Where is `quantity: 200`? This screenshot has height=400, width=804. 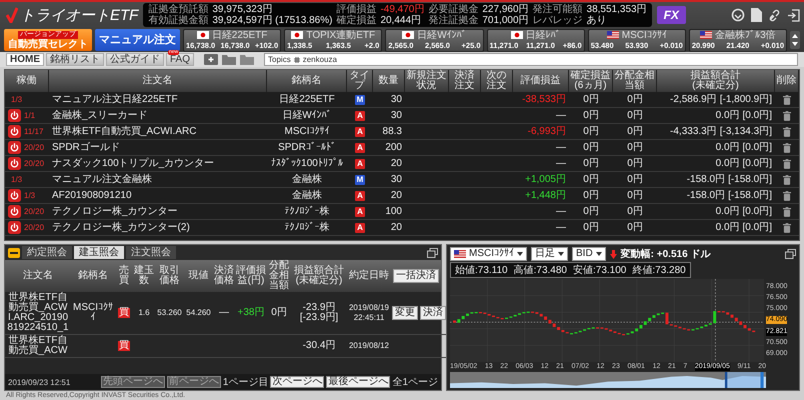 quantity: 200 is located at coordinates (389, 148).